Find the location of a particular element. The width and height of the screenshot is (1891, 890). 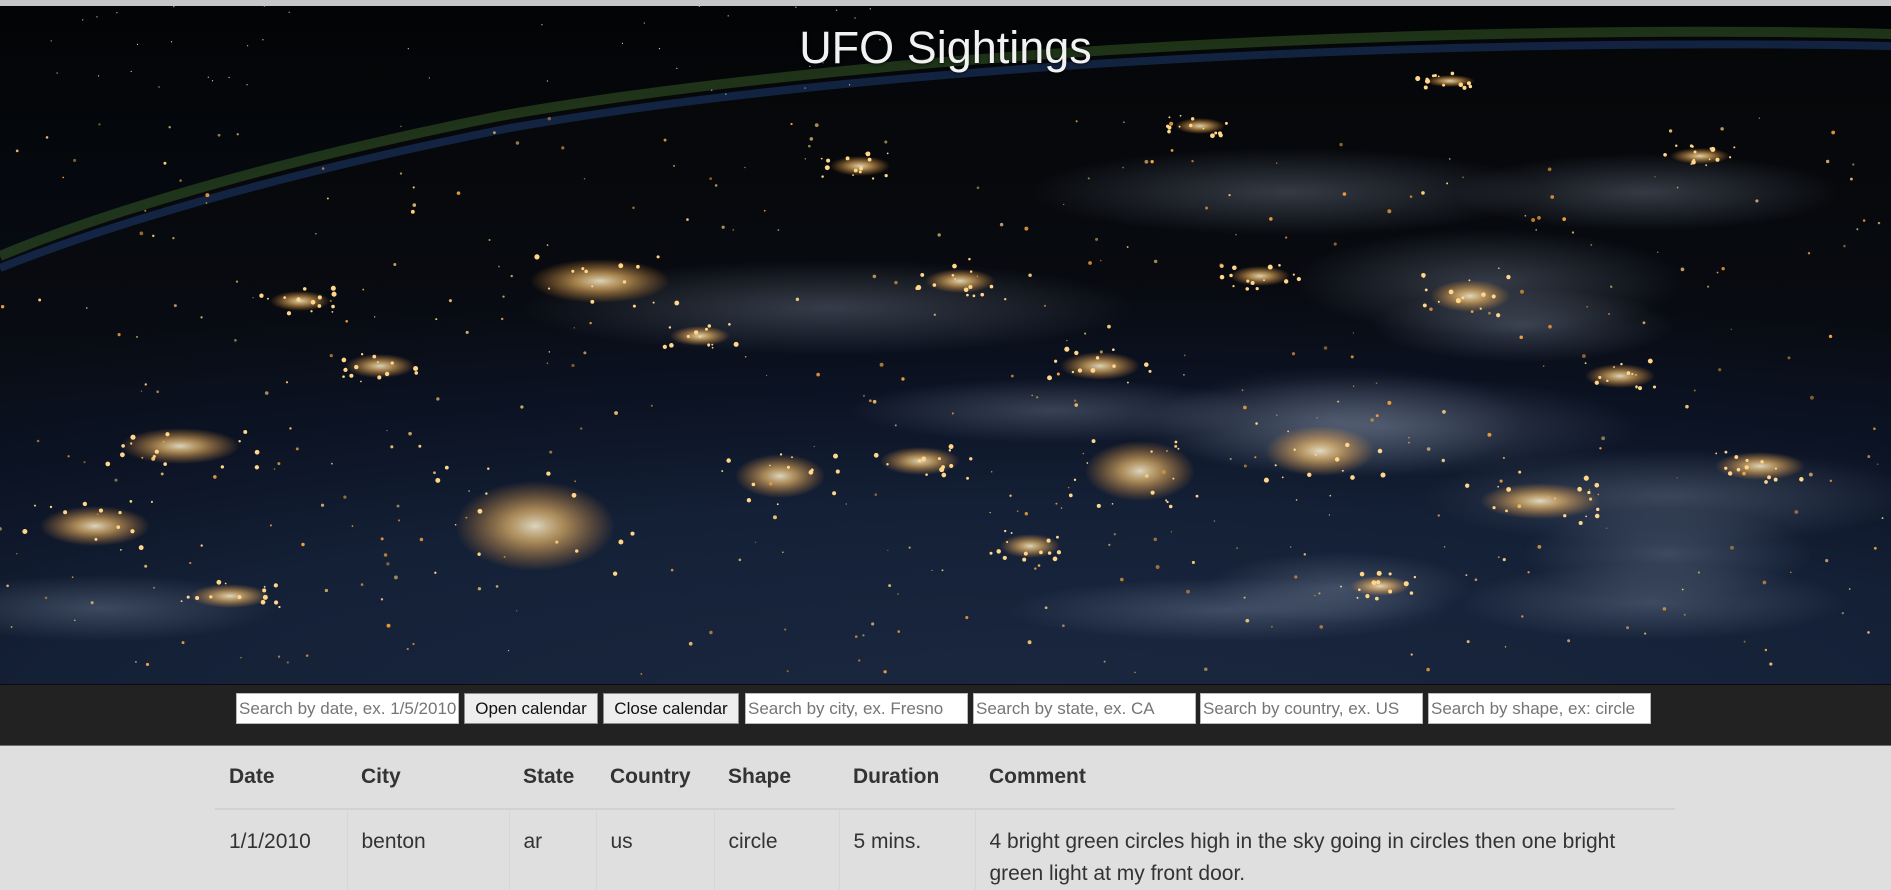

column-header-shape: Shape is located at coordinates (776, 778).